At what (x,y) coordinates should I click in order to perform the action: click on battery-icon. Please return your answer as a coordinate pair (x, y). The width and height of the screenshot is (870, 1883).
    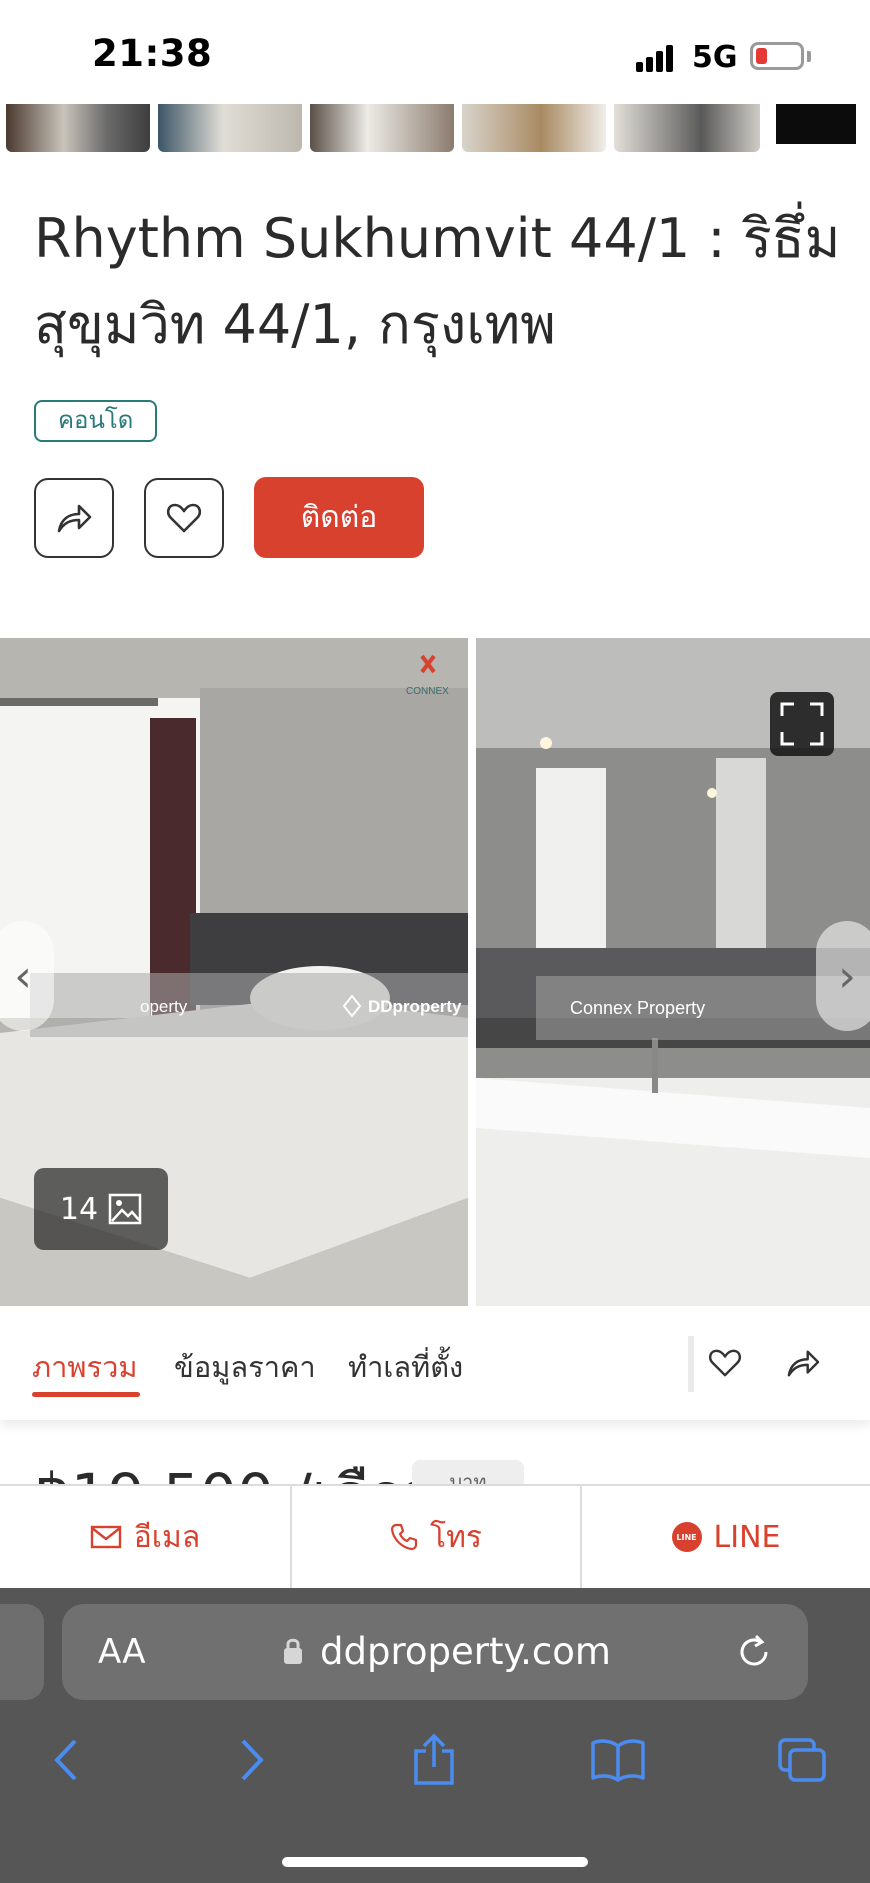
    Looking at the image, I should click on (777, 56).